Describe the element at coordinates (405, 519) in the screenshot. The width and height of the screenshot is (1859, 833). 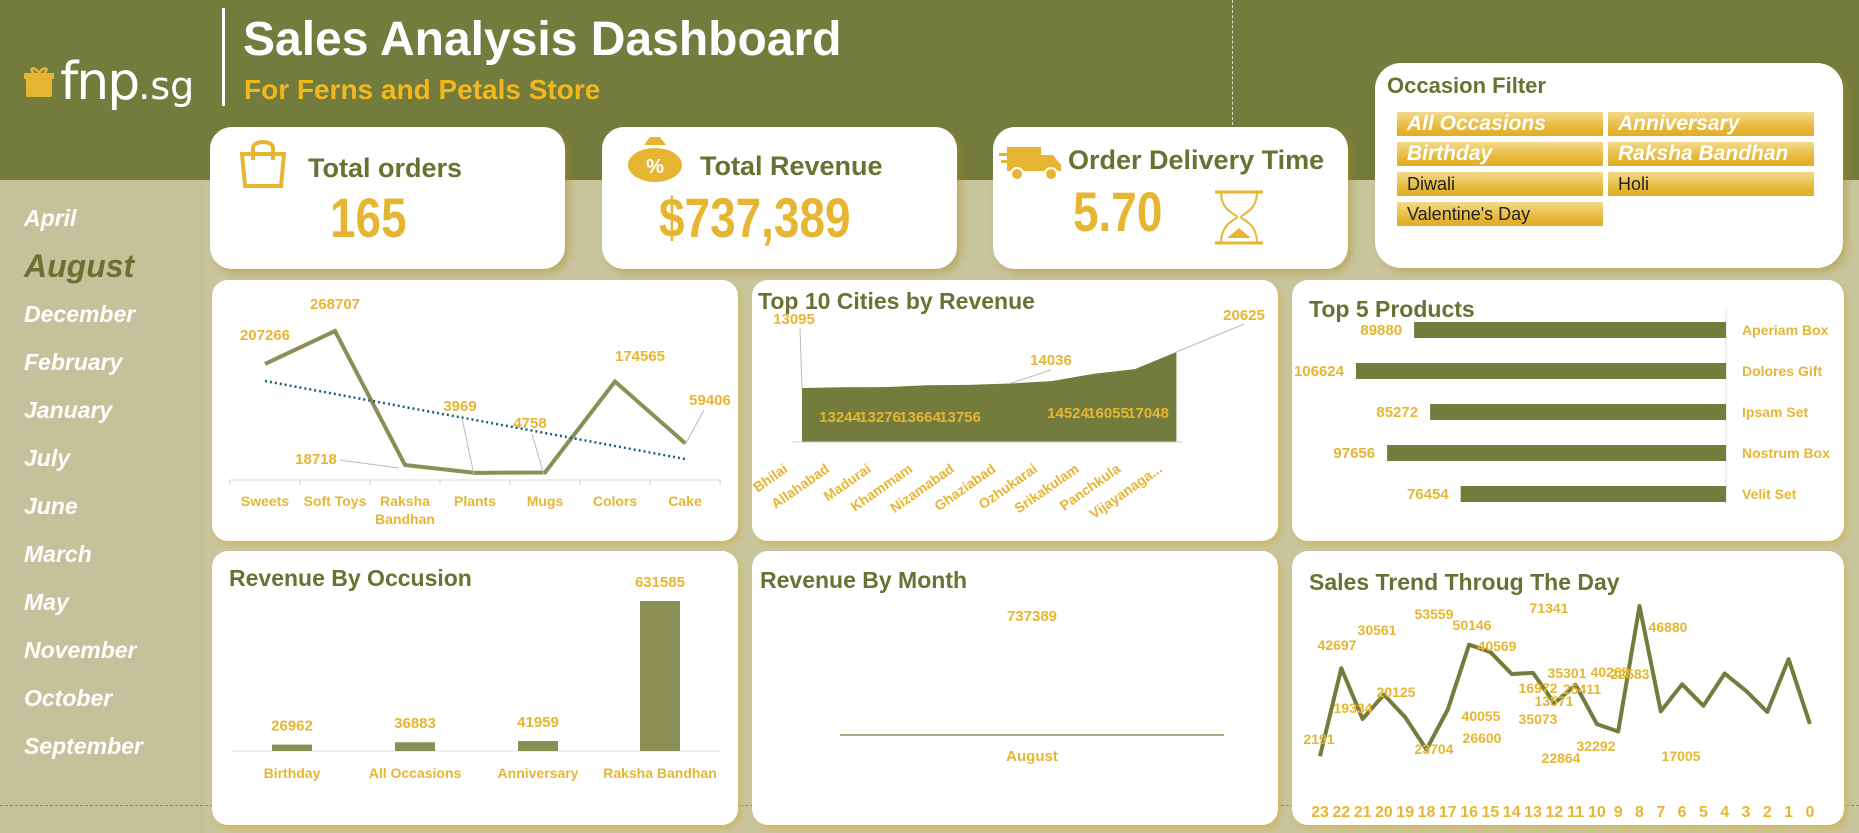
I see `tick-label: Bandhan` at that location.